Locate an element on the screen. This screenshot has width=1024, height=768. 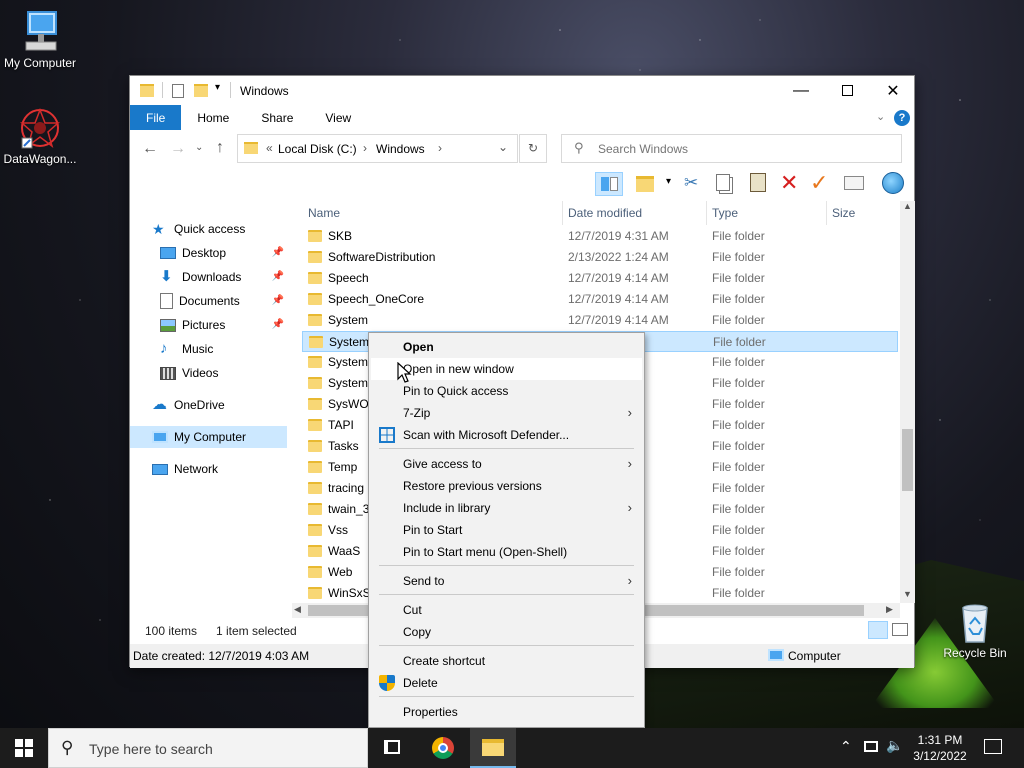
desktop-icon-my-computer: My Computer is located at coordinates (40, 40).